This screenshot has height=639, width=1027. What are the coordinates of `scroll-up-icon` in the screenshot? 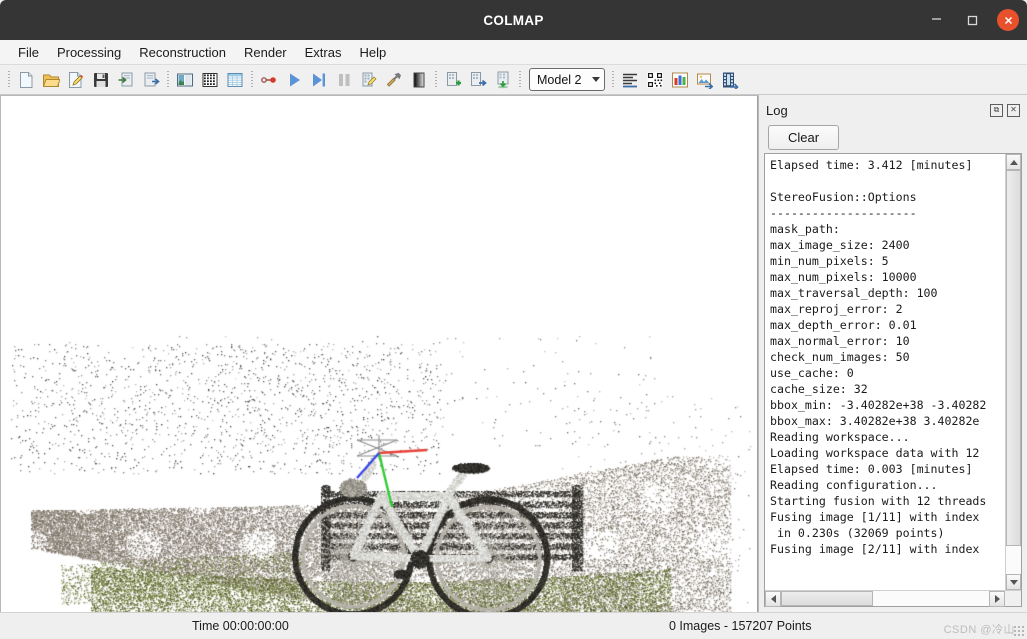 It's located at (1013, 162).